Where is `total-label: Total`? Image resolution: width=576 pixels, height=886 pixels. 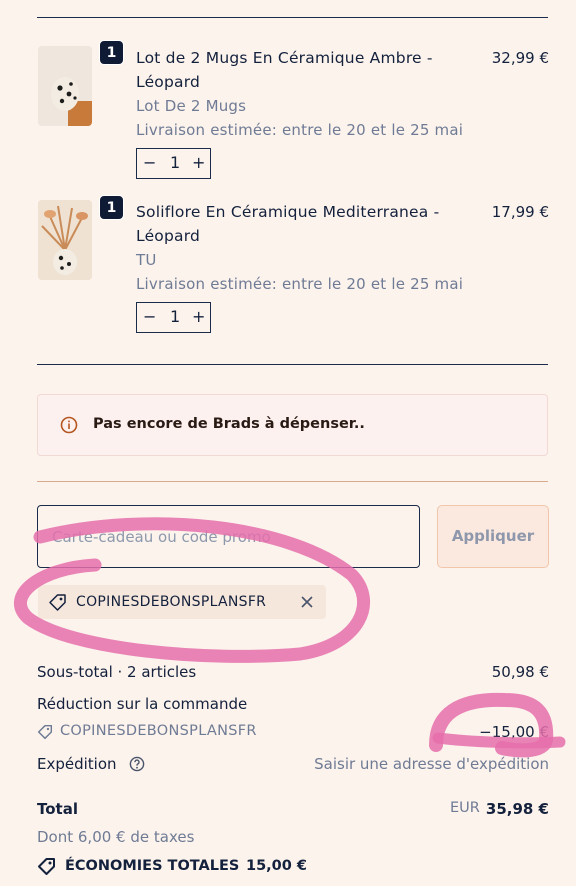
total-label: Total is located at coordinates (57, 809).